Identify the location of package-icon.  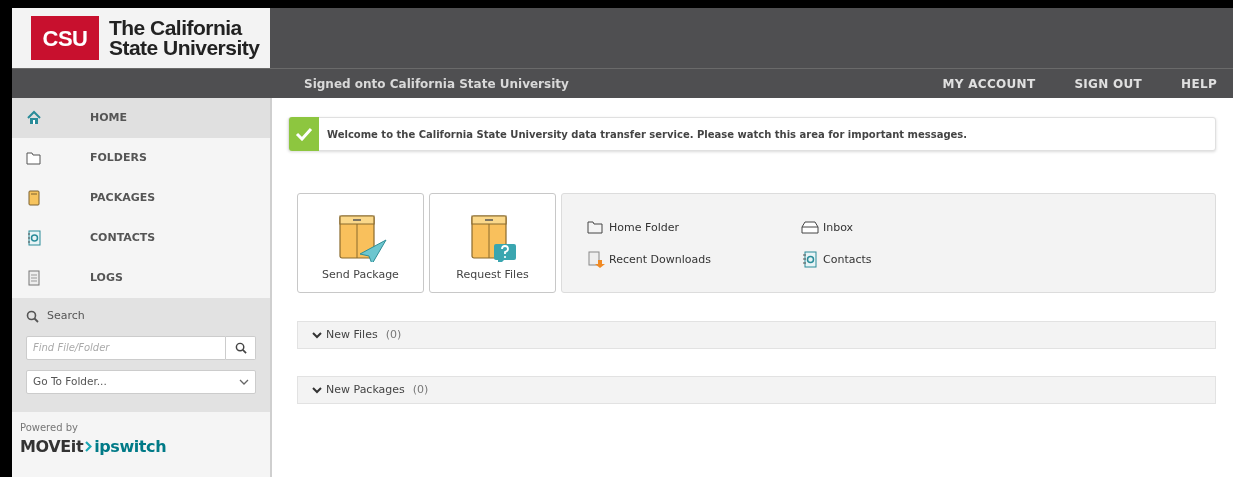
(34, 198).